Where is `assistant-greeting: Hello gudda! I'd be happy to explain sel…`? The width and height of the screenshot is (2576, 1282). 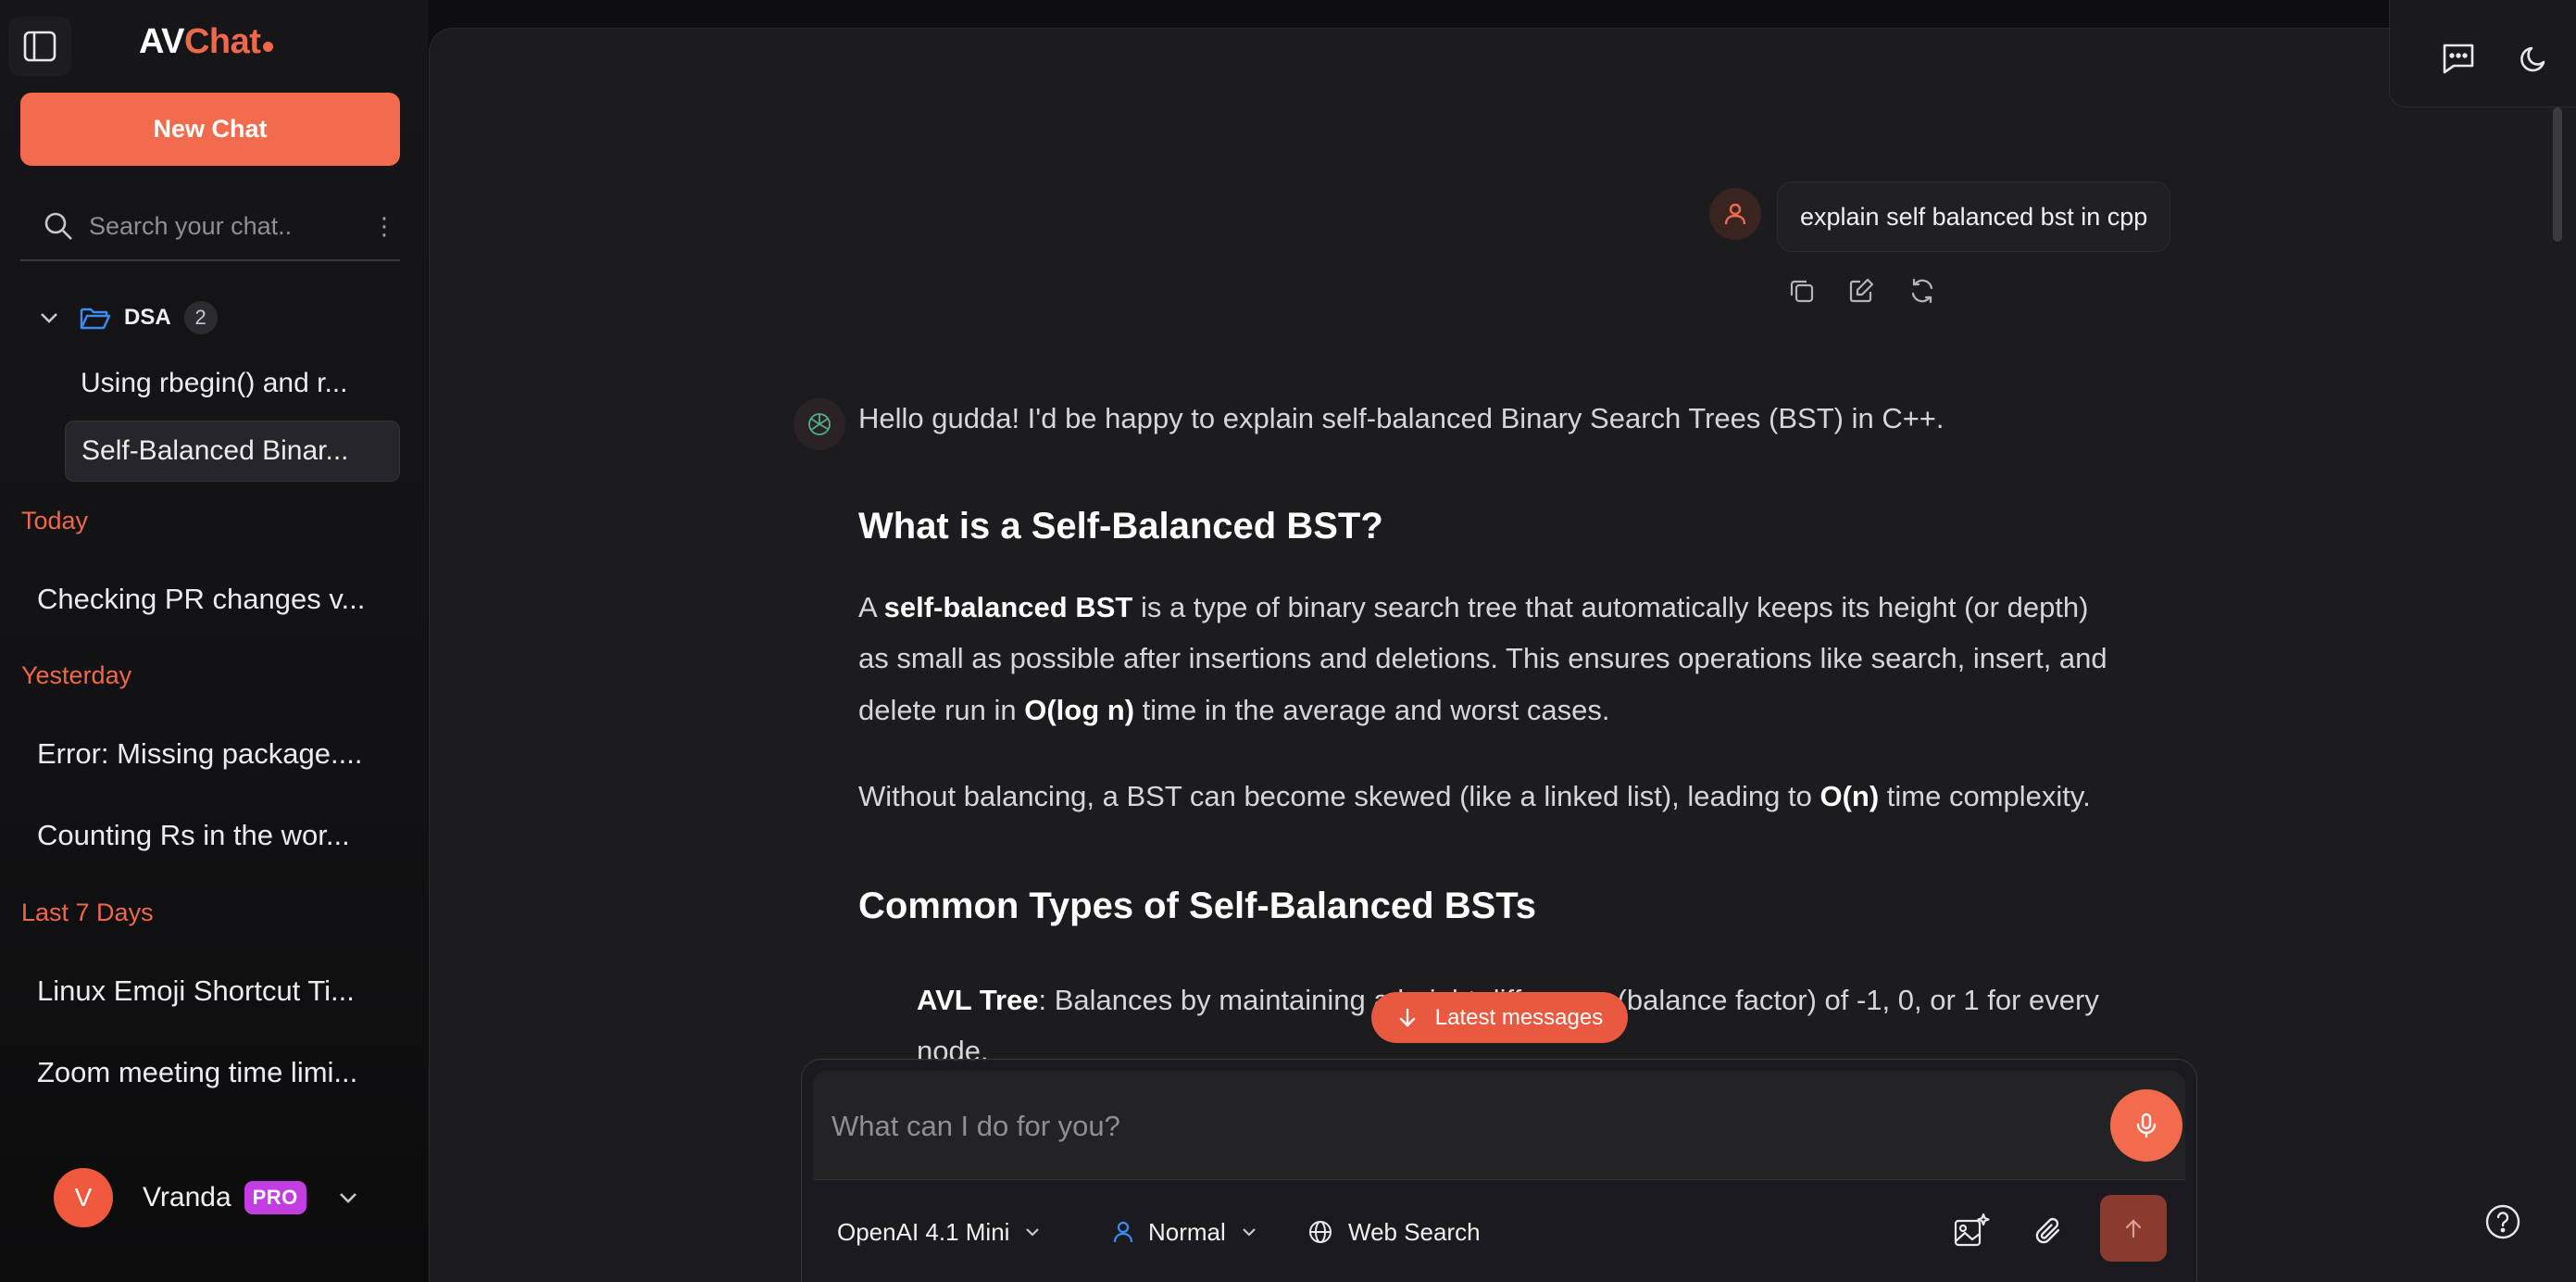 assistant-greeting: Hello gudda! I'd be happy to explain sel… is located at coordinates (1401, 418).